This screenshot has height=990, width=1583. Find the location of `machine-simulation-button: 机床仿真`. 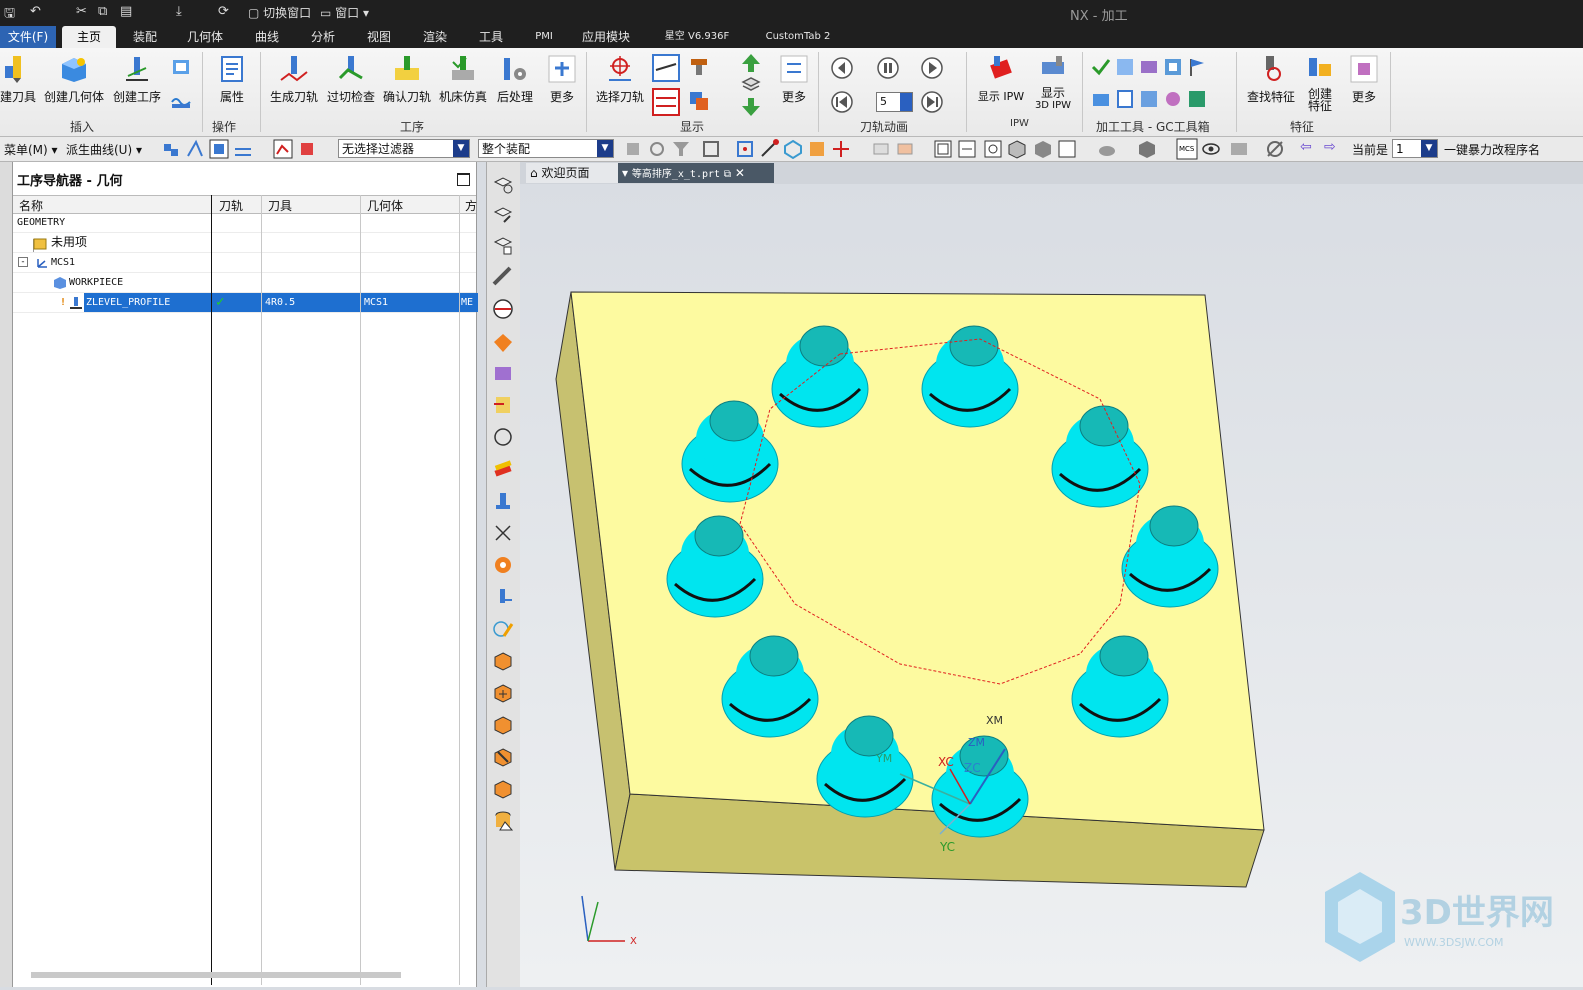

machine-simulation-button: 机床仿真 is located at coordinates (463, 79).